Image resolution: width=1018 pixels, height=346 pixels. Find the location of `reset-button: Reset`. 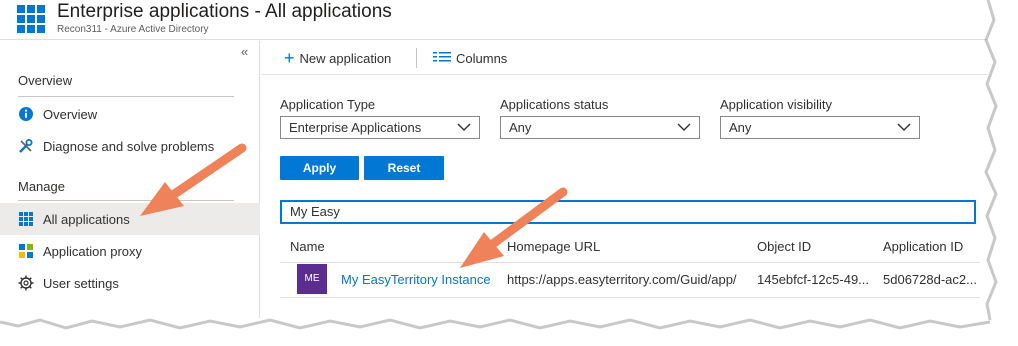

reset-button: Reset is located at coordinates (404, 168).